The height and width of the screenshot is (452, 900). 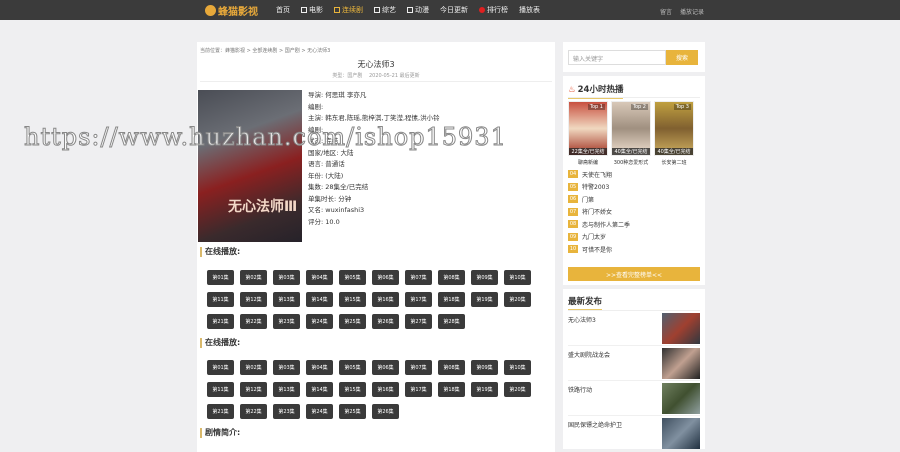 What do you see at coordinates (597, 213) in the screenshot?
I see `rank-title: 将门不娇女` at bounding box center [597, 213].